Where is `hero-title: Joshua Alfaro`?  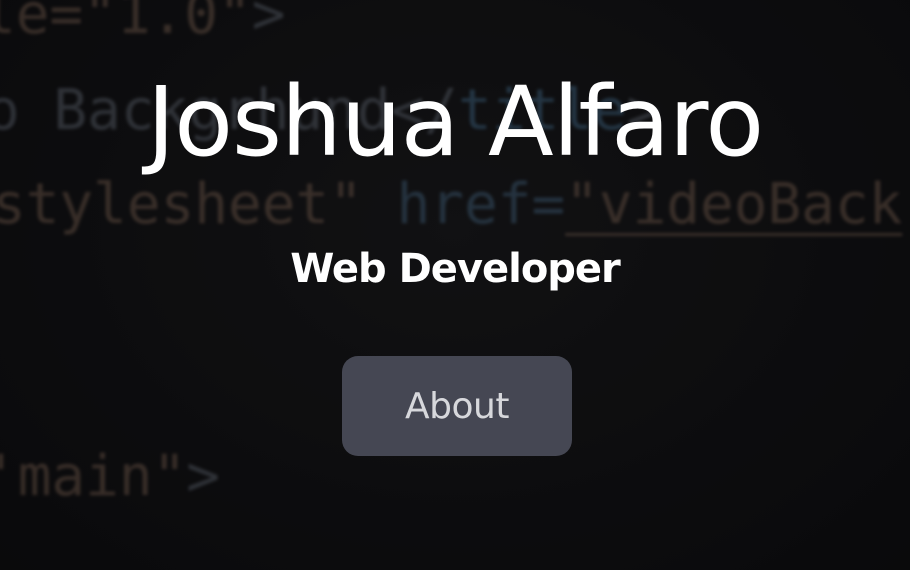
hero-title: Joshua Alfaro is located at coordinates (455, 122).